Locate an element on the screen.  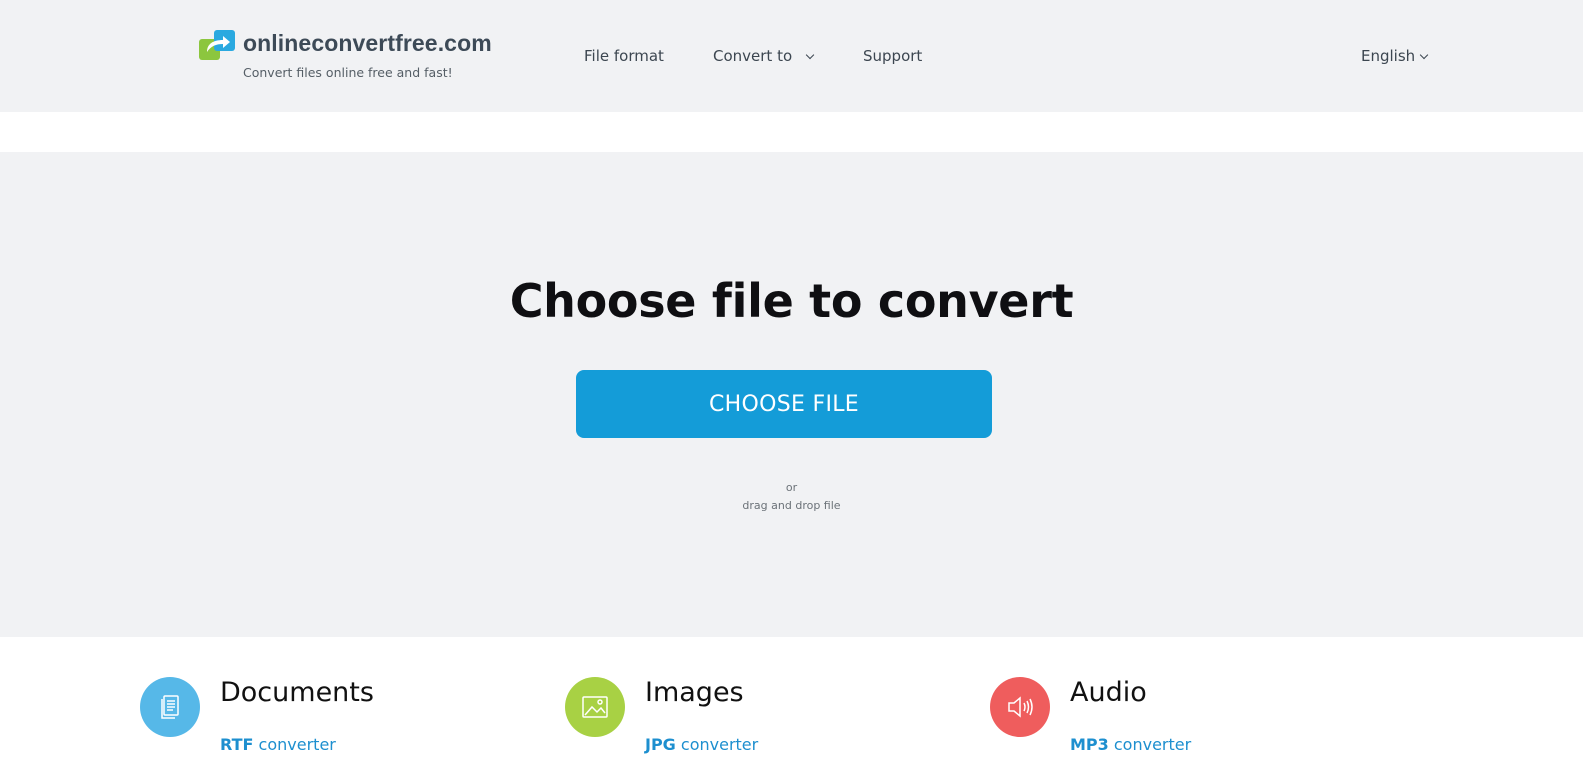
logo-arrow-icon is located at coordinates (217, 45).